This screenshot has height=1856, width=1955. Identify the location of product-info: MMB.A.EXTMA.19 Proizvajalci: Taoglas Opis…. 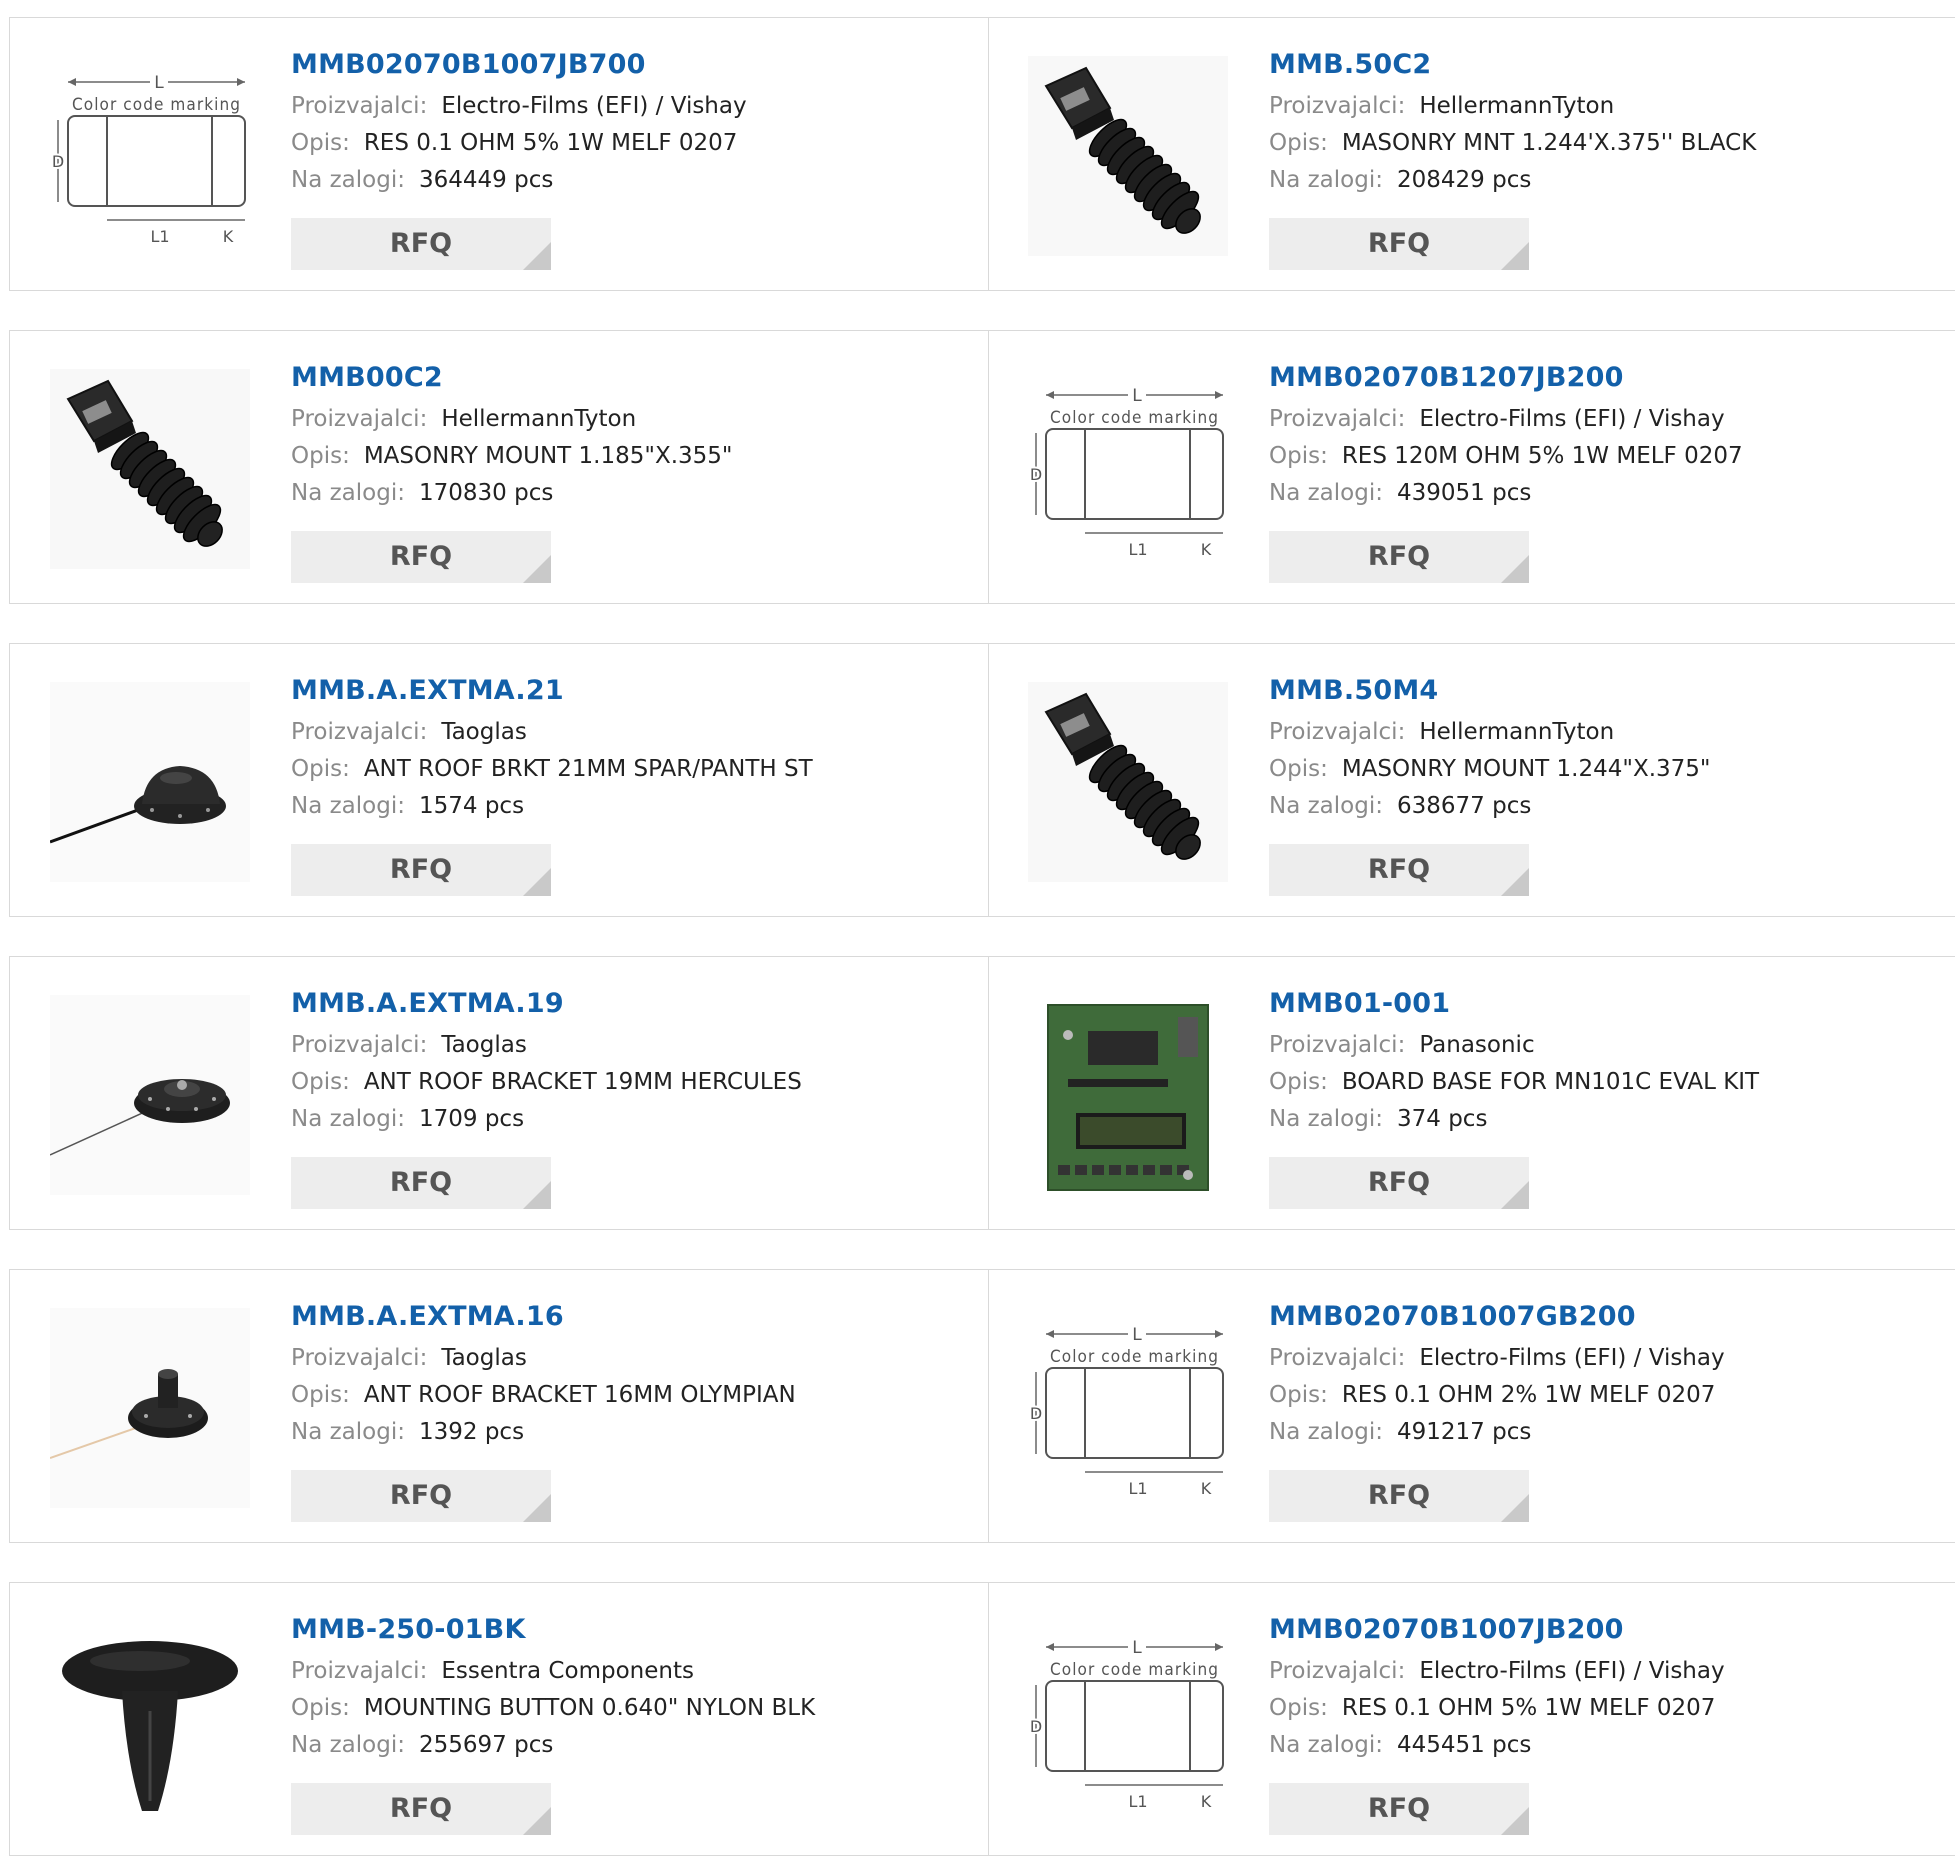
(621, 1062).